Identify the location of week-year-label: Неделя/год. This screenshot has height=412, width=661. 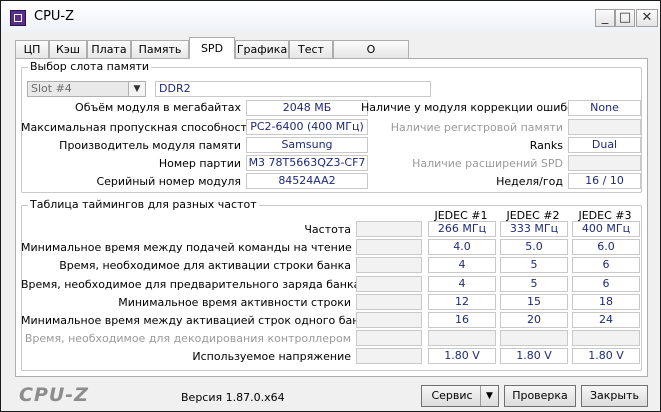
(529, 181).